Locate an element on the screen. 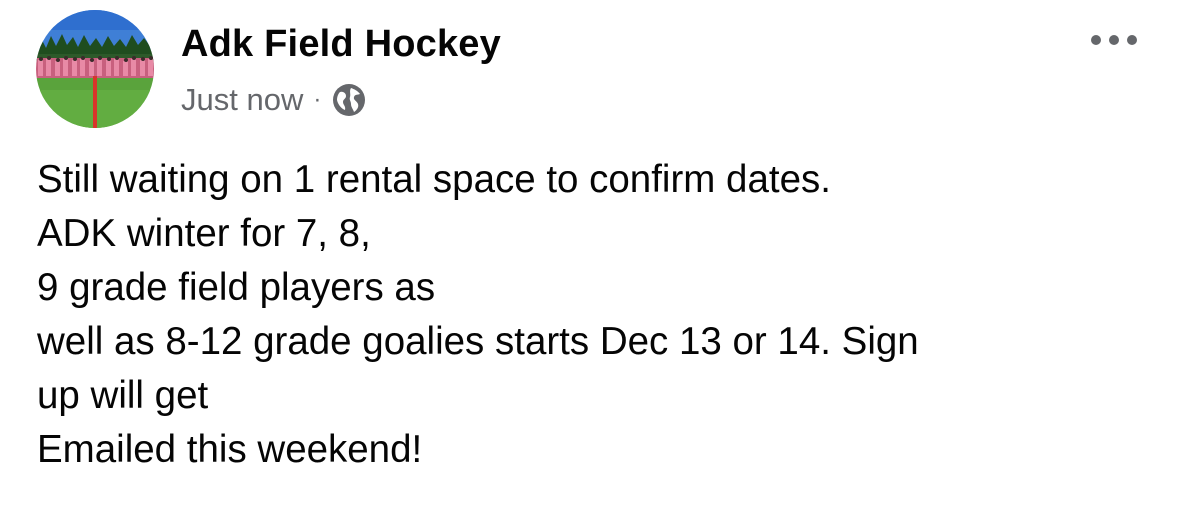 The height and width of the screenshot is (523, 1179). more-horizontal-icon is located at coordinates (1114, 40).